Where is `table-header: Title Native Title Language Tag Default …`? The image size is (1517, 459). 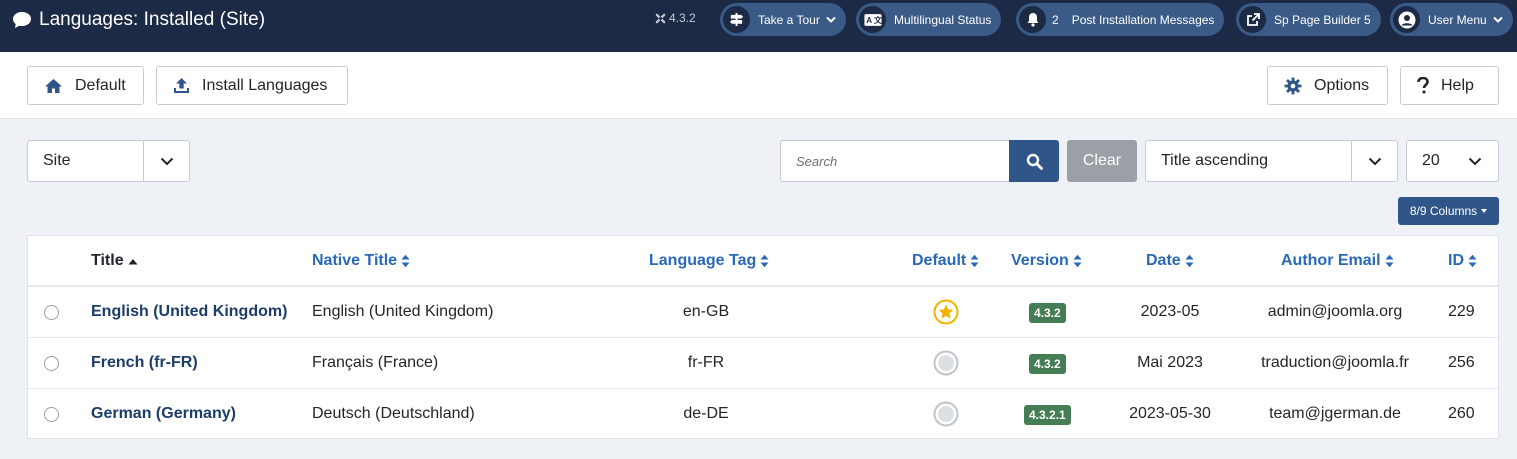 table-header: Title Native Title Language Tag Default … is located at coordinates (763, 261).